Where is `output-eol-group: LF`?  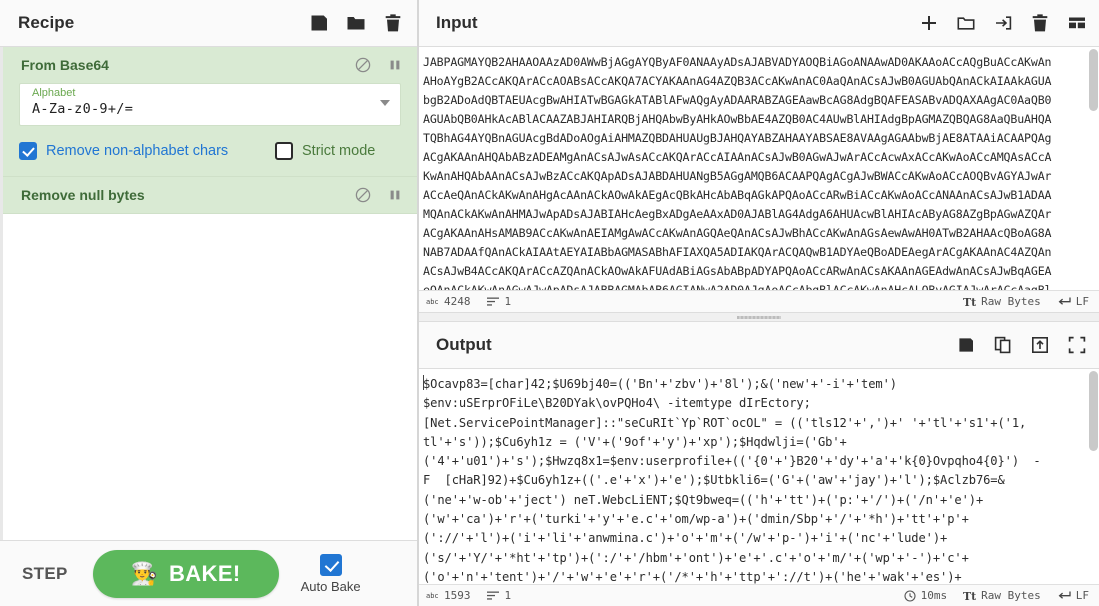
output-eol-group: LF is located at coordinates (1073, 595).